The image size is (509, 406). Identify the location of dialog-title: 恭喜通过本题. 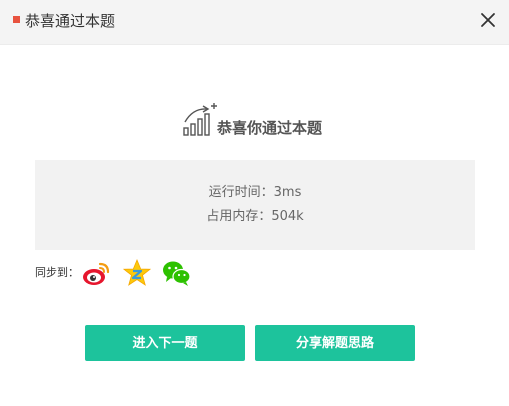
(70, 21).